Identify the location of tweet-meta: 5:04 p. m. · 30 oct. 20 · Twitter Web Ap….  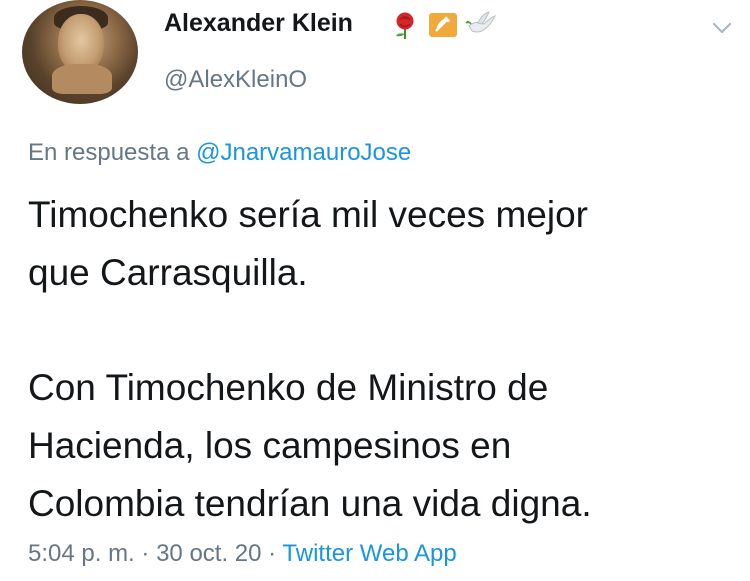
(242, 554).